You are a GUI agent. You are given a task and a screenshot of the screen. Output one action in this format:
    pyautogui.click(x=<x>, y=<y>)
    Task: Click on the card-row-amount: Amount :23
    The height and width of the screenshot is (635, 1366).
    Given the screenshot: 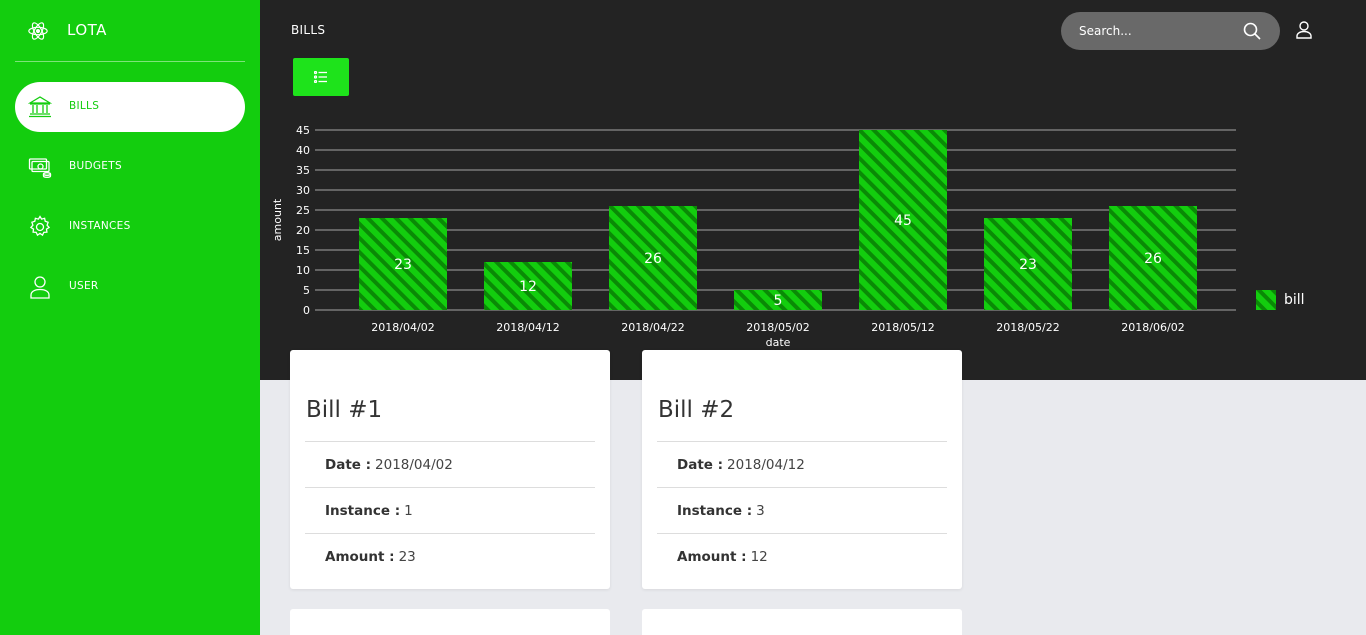 What is the action you would take?
    pyautogui.click(x=450, y=556)
    